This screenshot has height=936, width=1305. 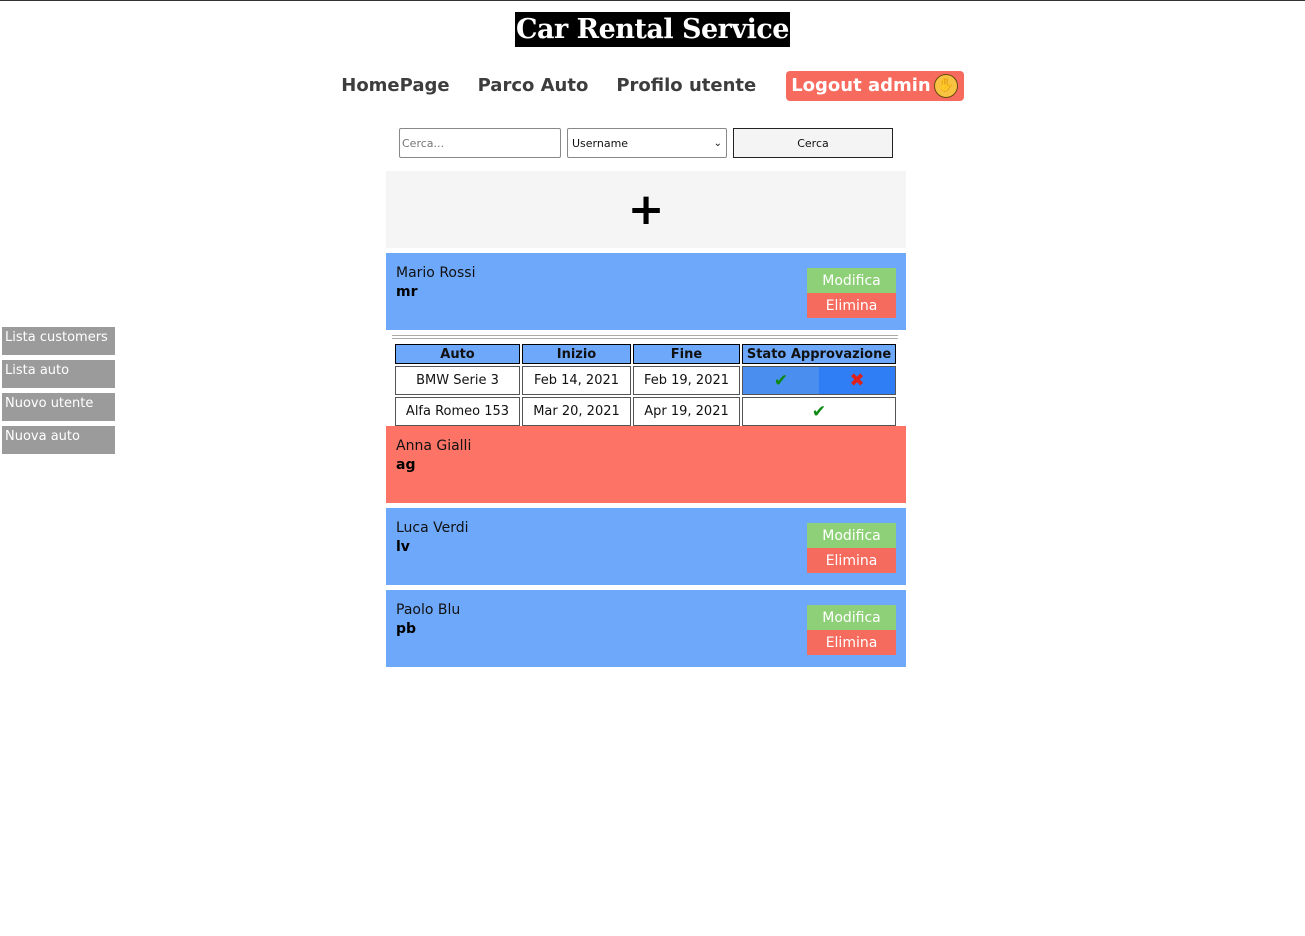 I want to click on rental-start: Mar 20, 2021, so click(x=576, y=411).